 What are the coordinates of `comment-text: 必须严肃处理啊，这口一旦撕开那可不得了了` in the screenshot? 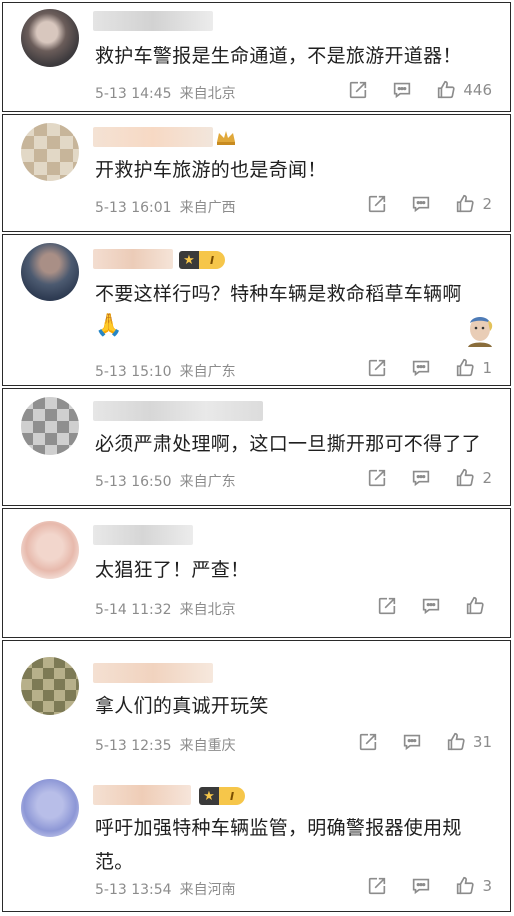 It's located at (288, 444).